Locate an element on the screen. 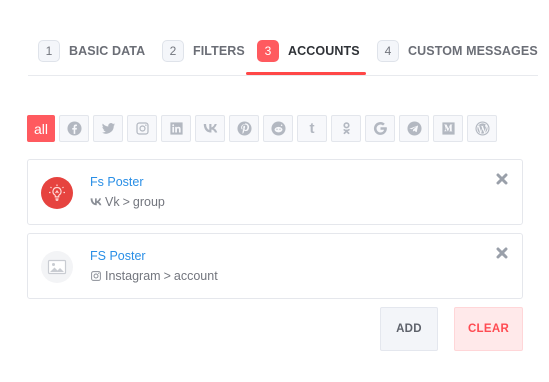 The height and width of the screenshot is (382, 549). reddit-icon is located at coordinates (278, 128).